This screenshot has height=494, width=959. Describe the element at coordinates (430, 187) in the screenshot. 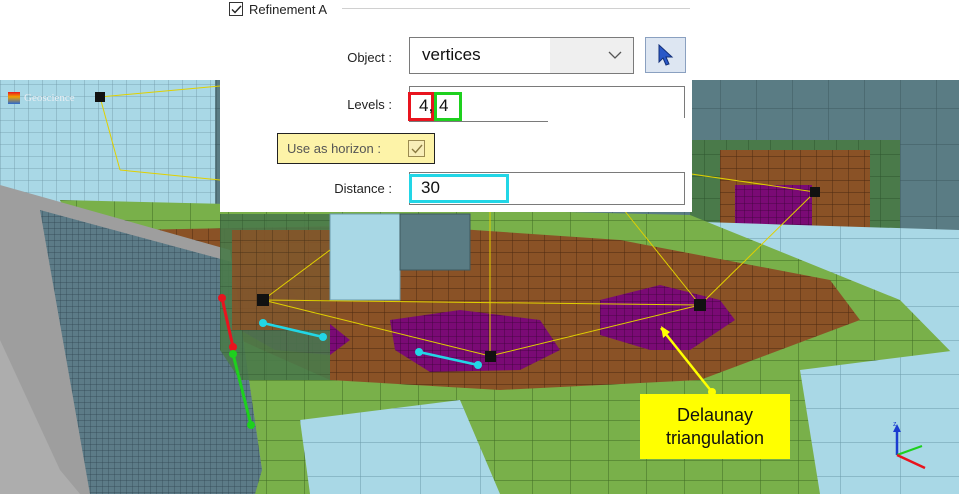

I see `distance-value: 30` at that location.